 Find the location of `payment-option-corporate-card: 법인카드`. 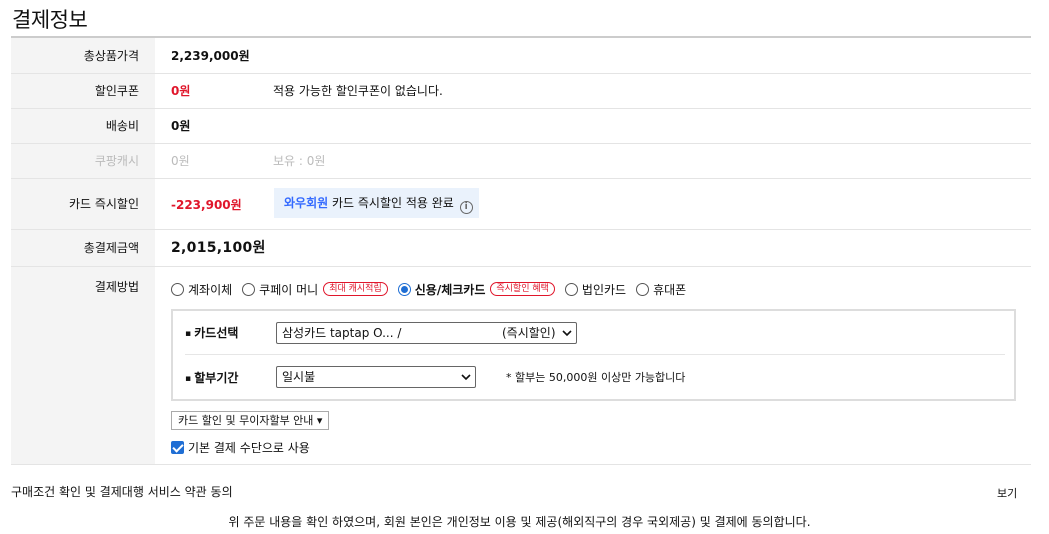

payment-option-corporate-card: 법인카드 is located at coordinates (595, 289).